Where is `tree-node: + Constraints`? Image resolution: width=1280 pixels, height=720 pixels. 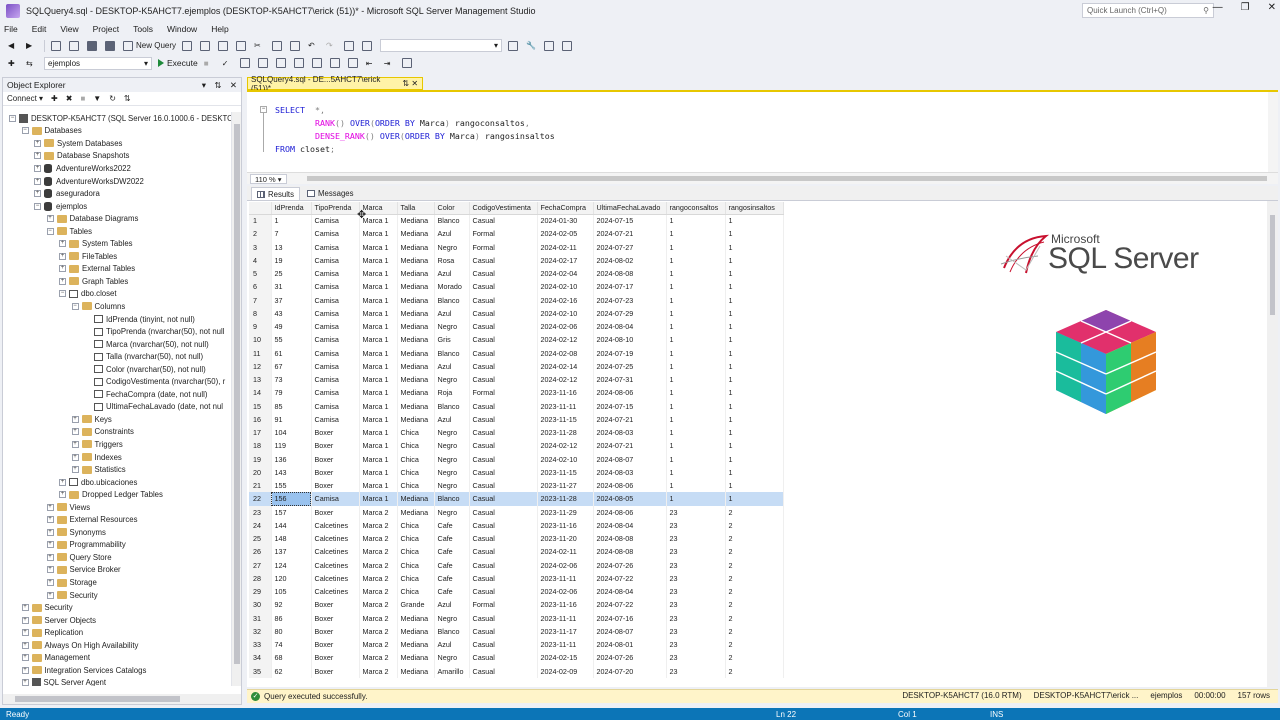
tree-node: + Constraints is located at coordinates (117, 432).